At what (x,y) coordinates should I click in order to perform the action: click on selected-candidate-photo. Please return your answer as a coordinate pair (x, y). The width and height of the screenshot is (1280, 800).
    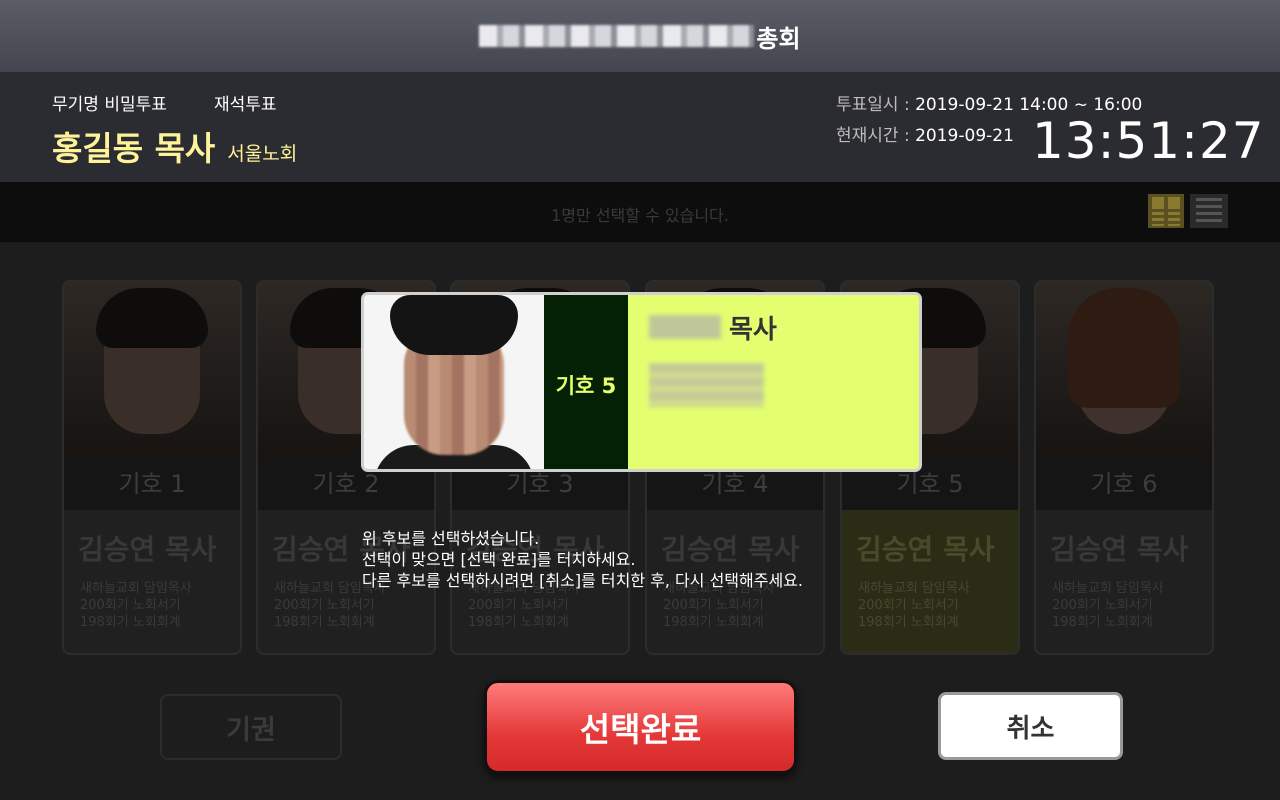
    Looking at the image, I should click on (454, 382).